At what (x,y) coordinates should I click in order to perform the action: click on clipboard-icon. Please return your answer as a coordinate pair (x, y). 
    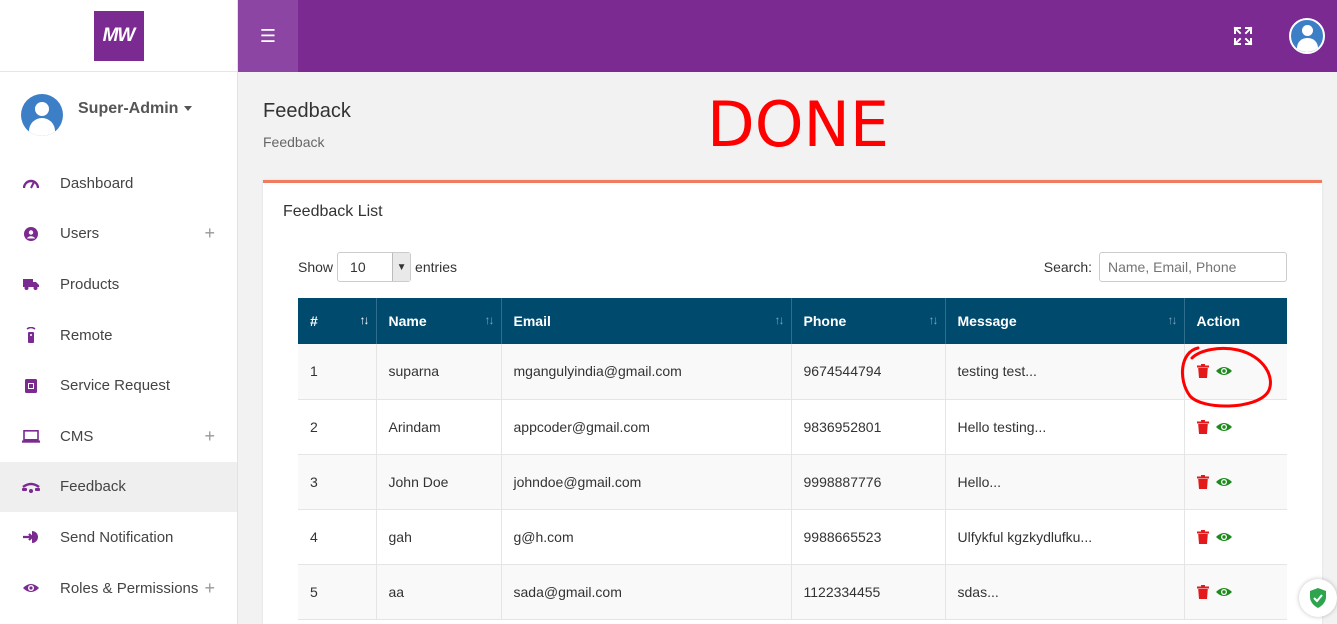
    Looking at the image, I should click on (31, 386).